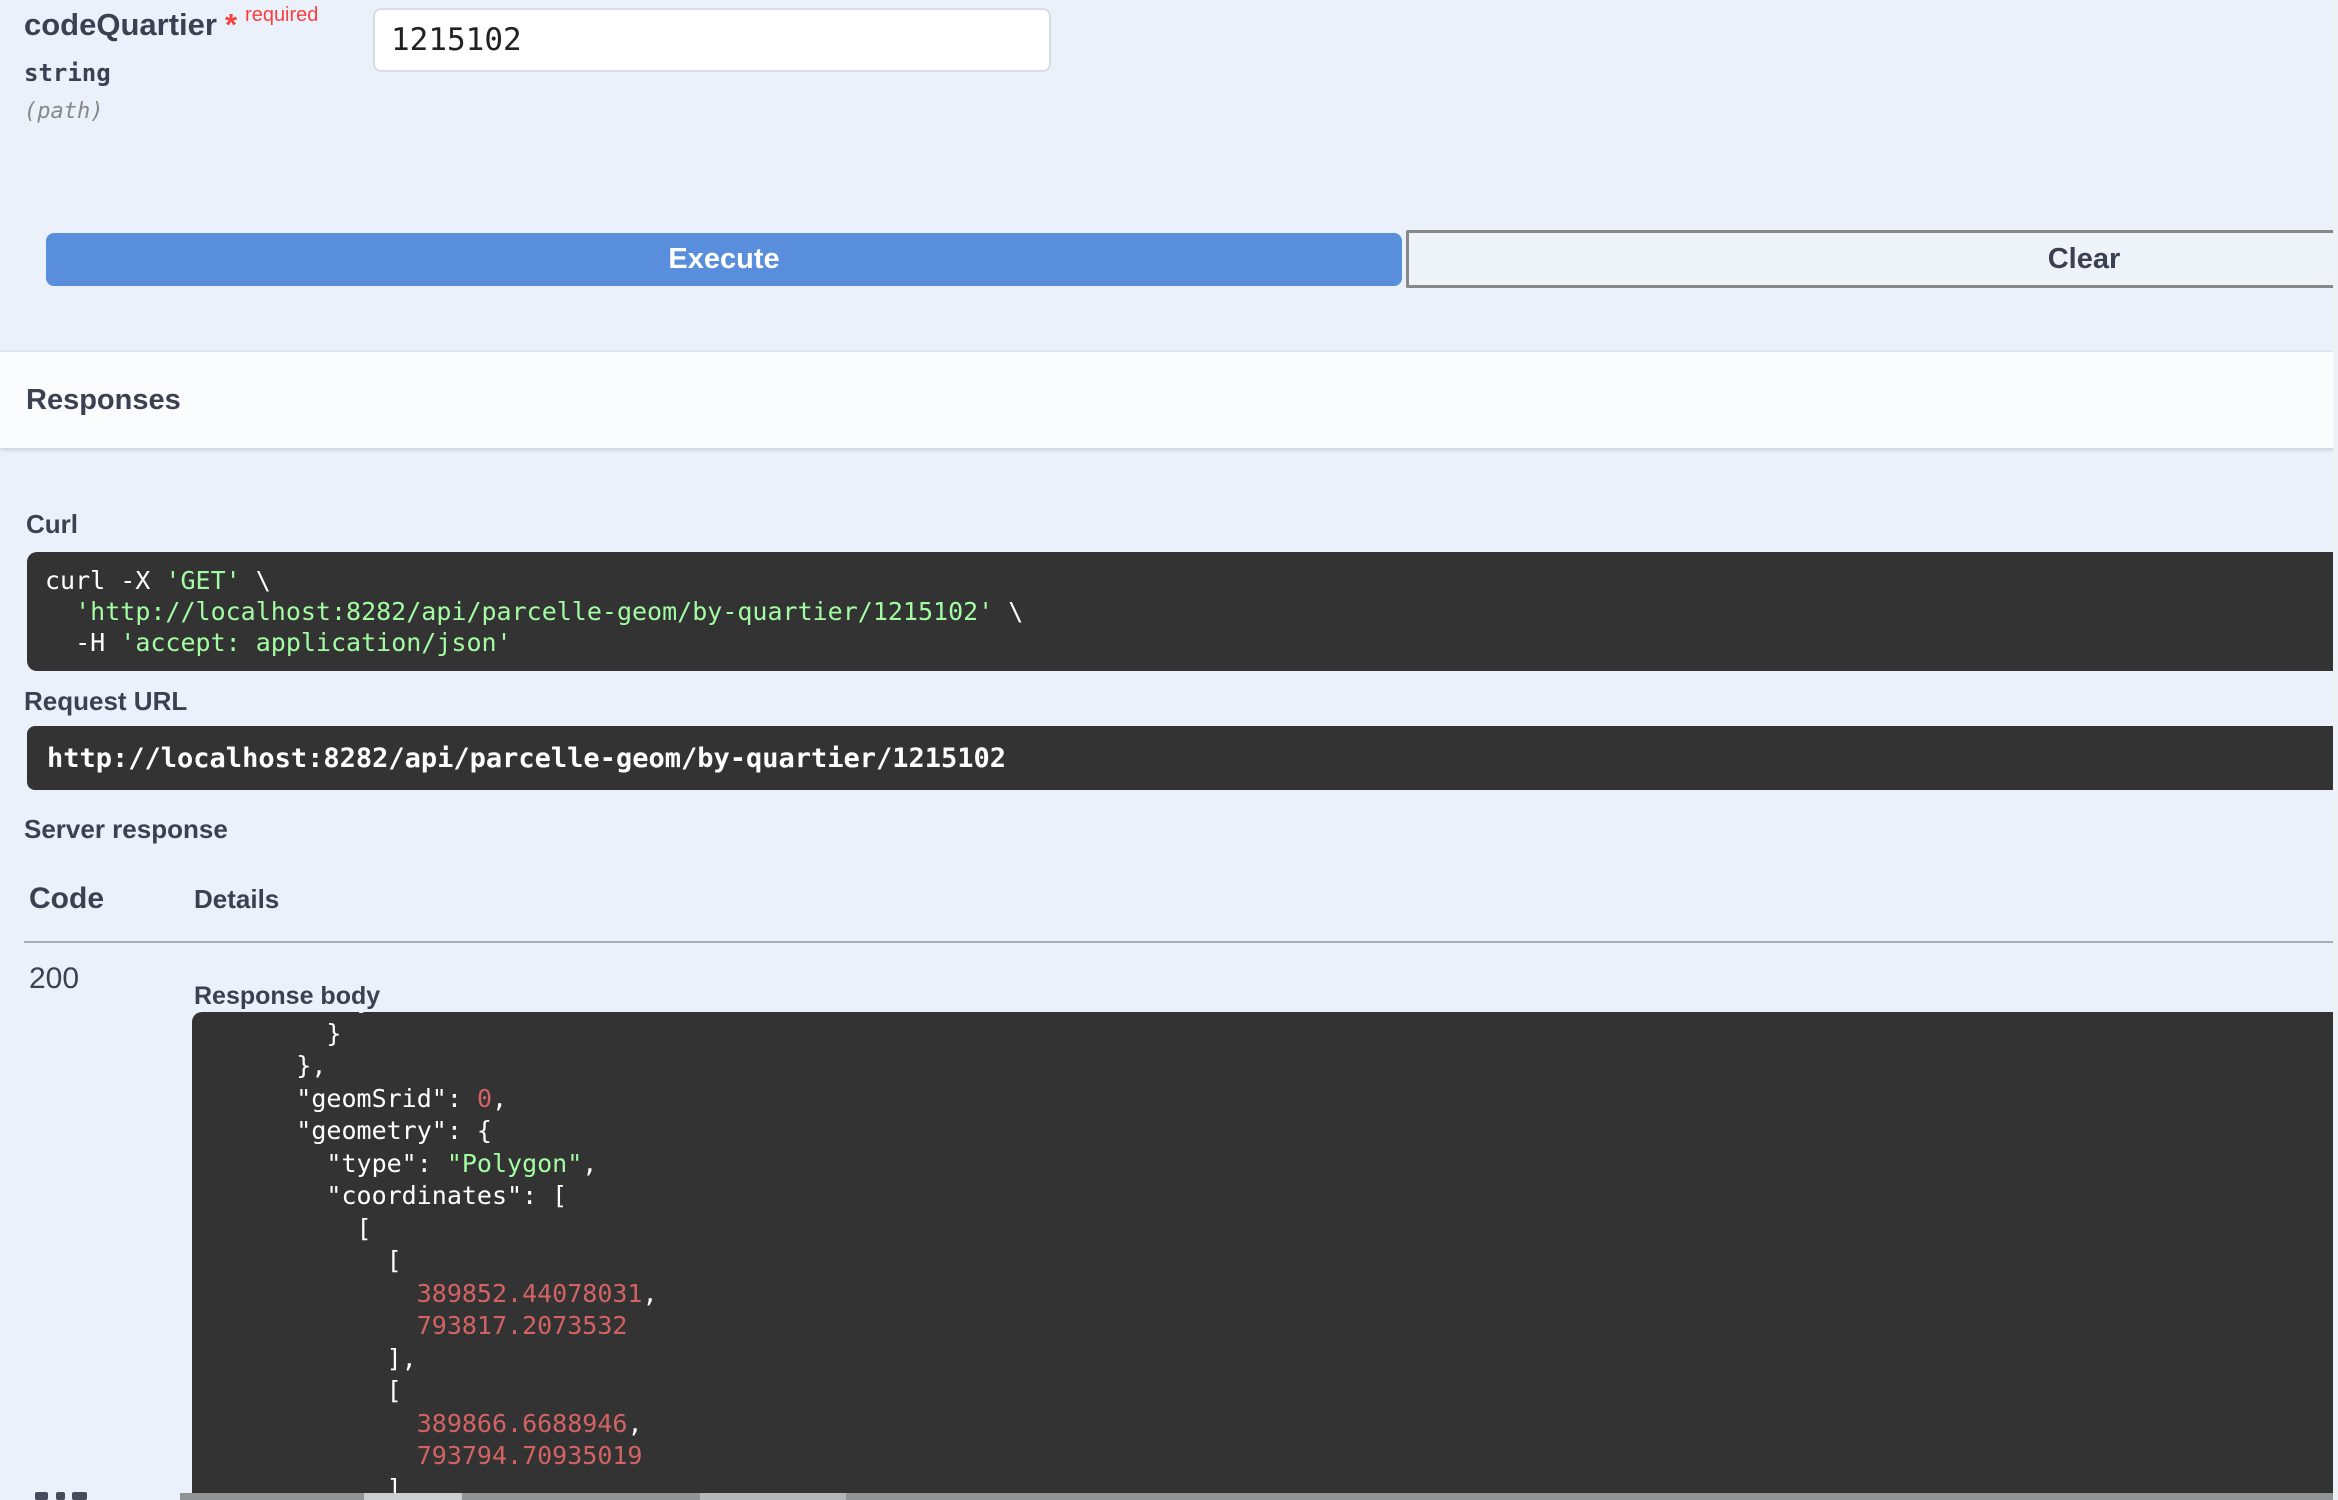 The image size is (2338, 1500). I want to click on parameter-name-text: codeQuartier, so click(120, 24).